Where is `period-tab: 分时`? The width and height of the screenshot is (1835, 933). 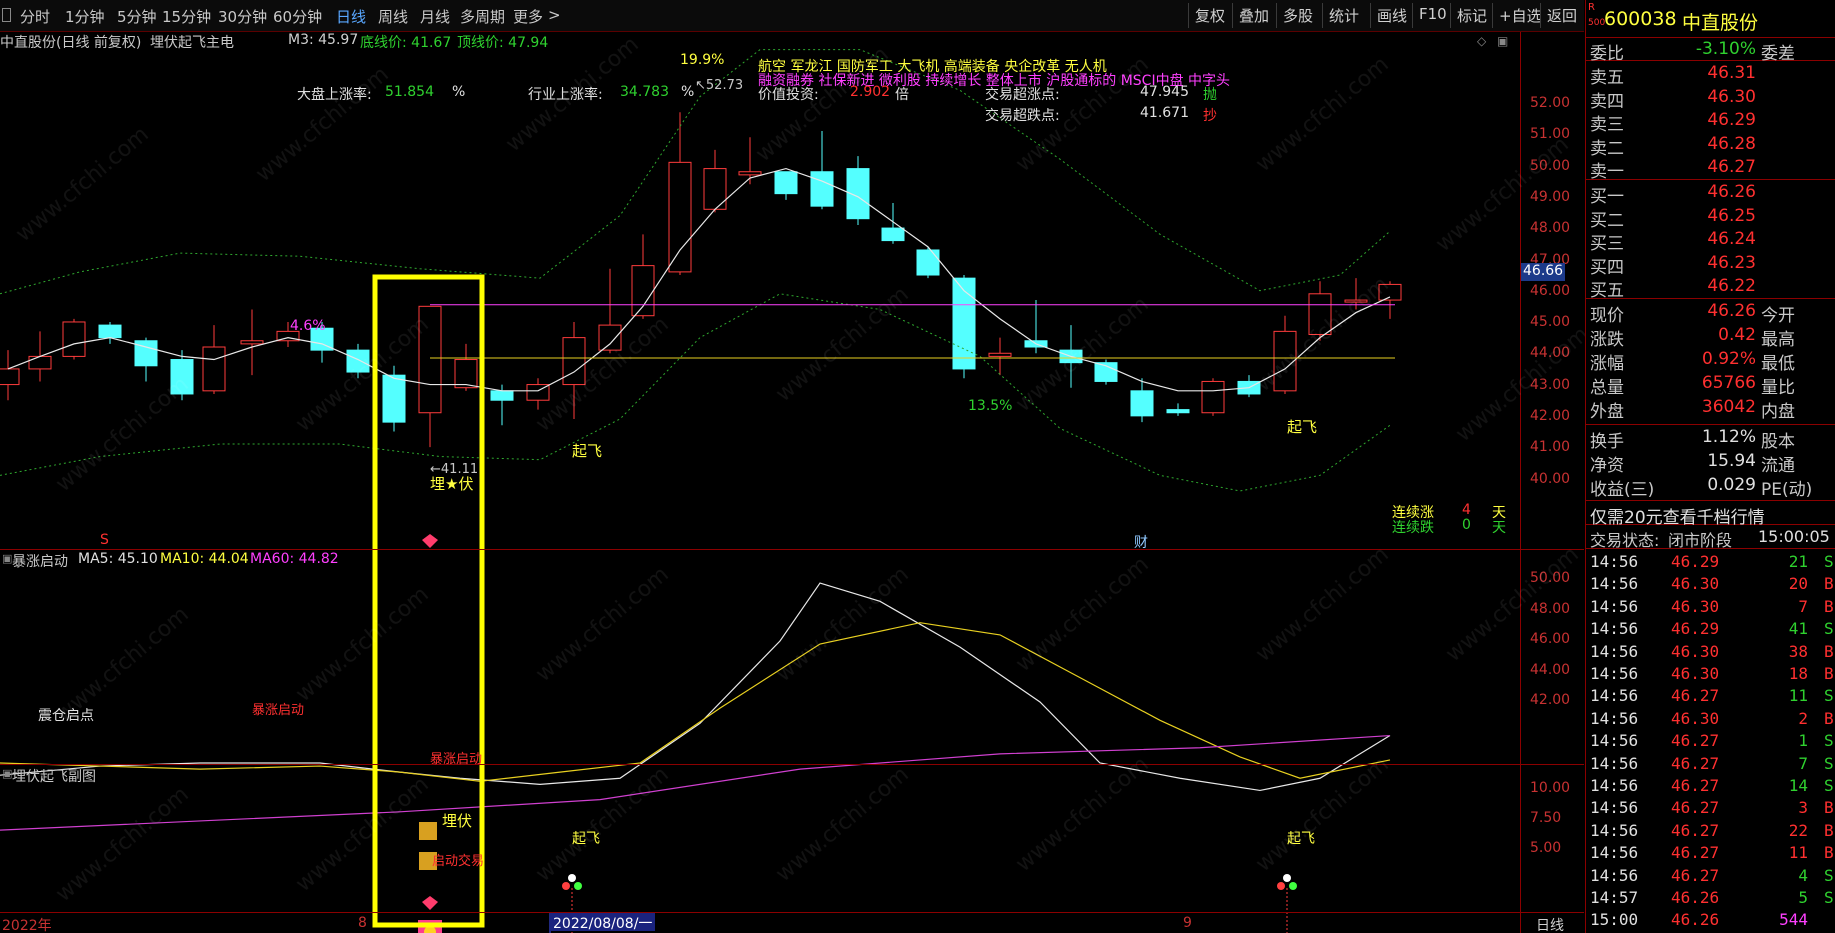
period-tab: 分时 is located at coordinates (35, 16).